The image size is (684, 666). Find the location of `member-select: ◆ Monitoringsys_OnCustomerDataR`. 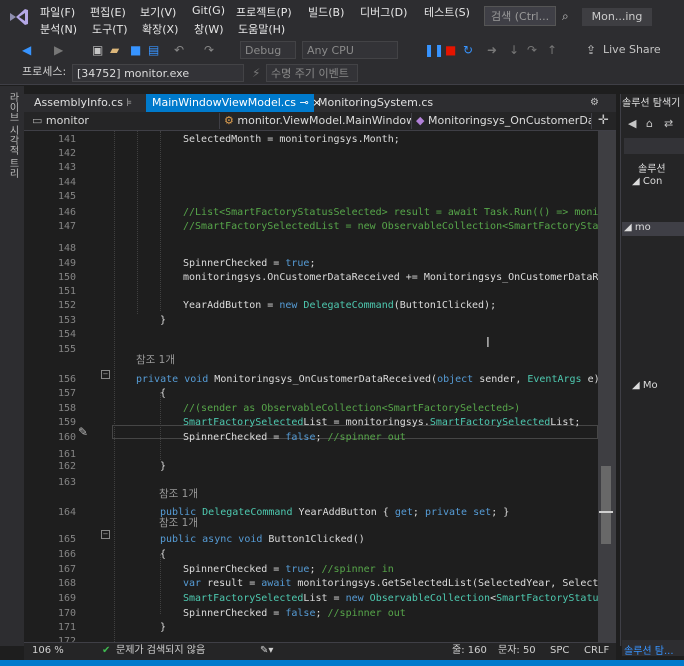

member-select: ◆ Monitoringsys_OnCustomerDataR is located at coordinates (502, 121).